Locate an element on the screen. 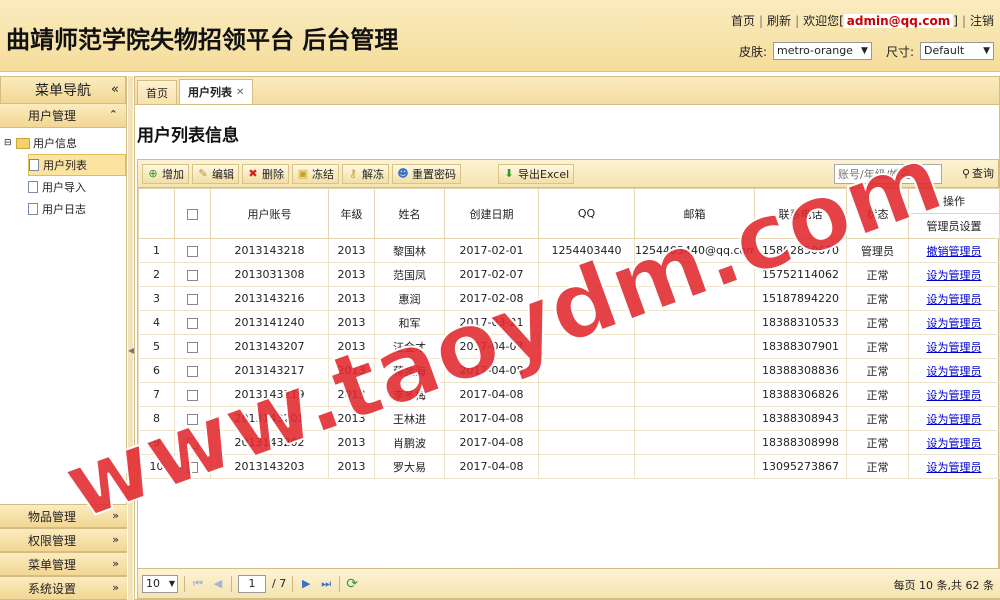 The height and width of the screenshot is (600, 1000). col-account: 用户账号 is located at coordinates (269, 213).